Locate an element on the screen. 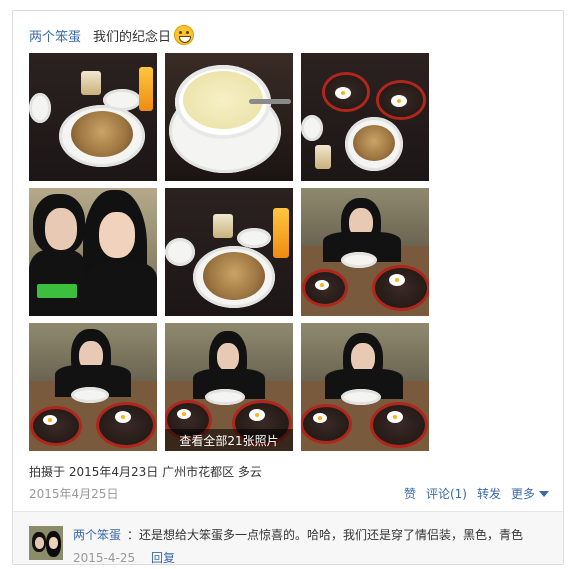  comment-body: 两个笨蛋 ：还是想给大笨蛋多一点惊喜的。哈哈，我们还是穿了情侣装，黑色，青色 is located at coordinates (298, 534).